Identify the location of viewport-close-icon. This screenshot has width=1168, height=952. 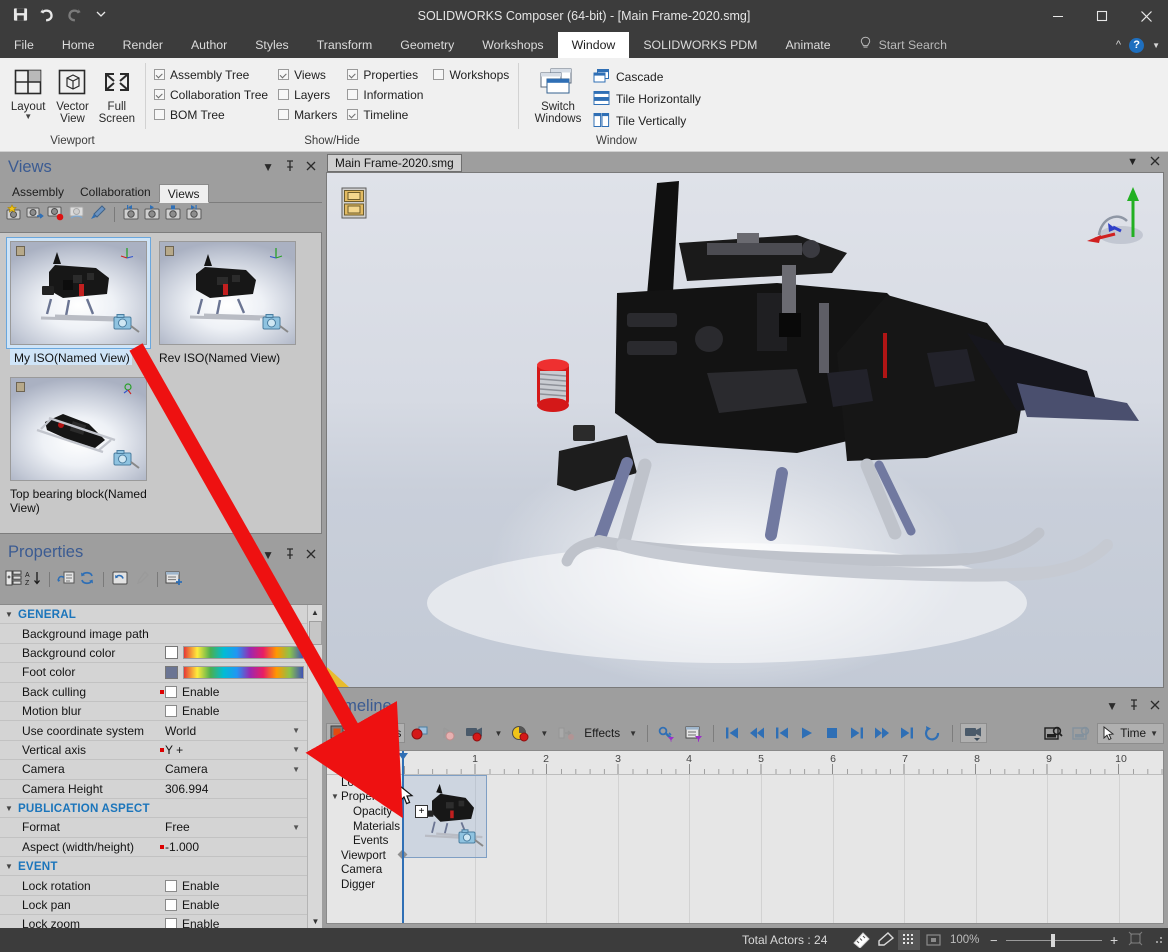
(1155, 162).